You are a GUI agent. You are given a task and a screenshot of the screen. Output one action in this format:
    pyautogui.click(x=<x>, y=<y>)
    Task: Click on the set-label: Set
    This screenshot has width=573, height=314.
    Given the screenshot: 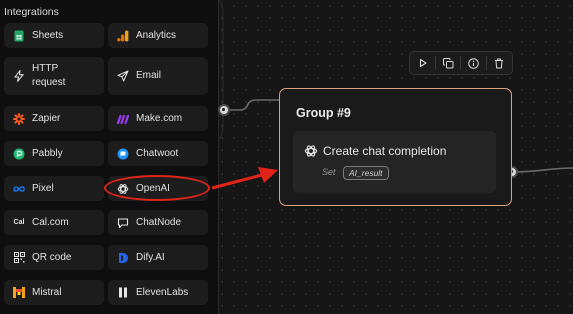 What is the action you would take?
    pyautogui.click(x=329, y=172)
    